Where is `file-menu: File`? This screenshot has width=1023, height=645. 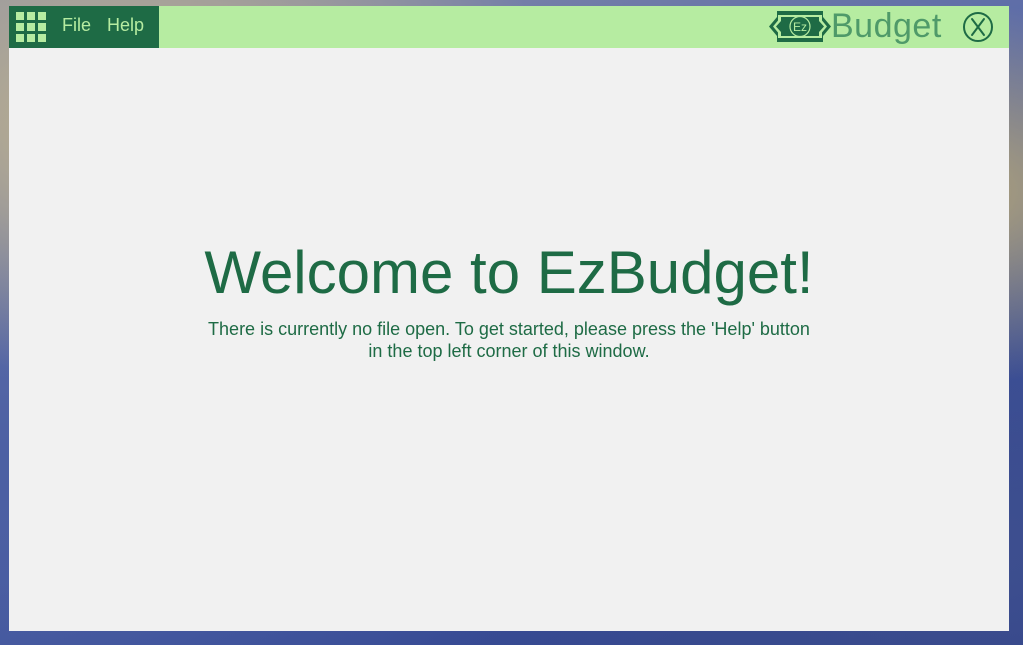
file-menu: File is located at coordinates (76, 25).